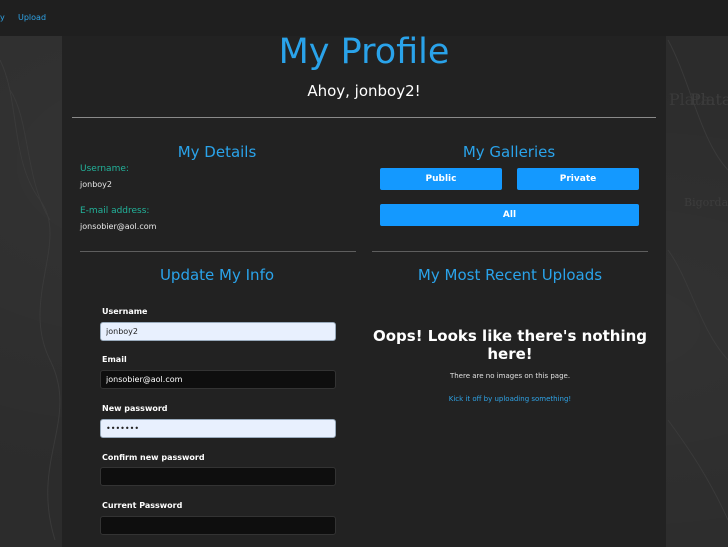 This screenshot has width=728, height=547. Describe the element at coordinates (96, 184) in the screenshot. I see `username-value: jonboy2` at that location.